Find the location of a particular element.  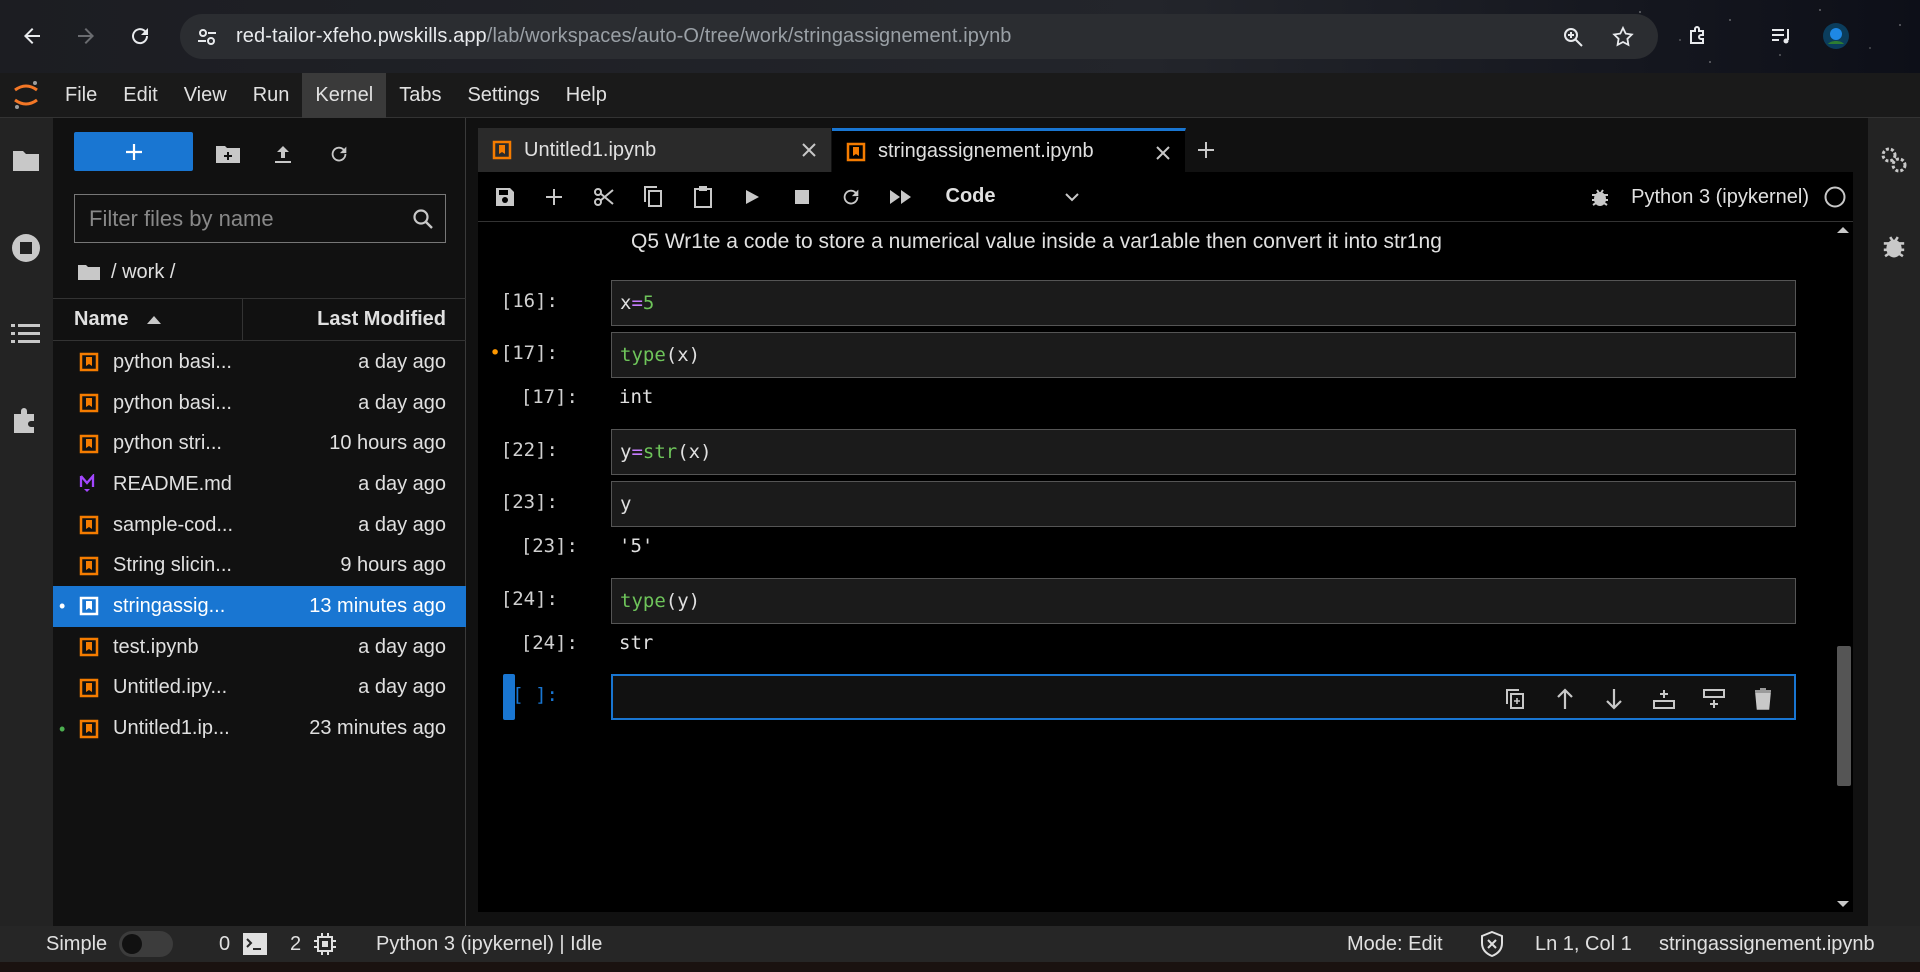

code-editor: y is located at coordinates (1203, 504).